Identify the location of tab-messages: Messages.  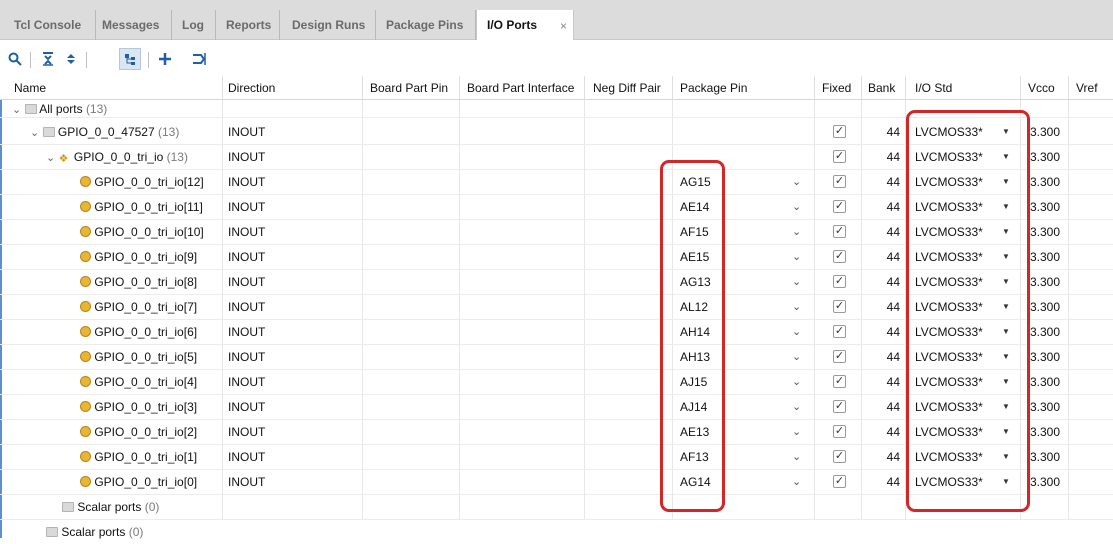
(134, 25).